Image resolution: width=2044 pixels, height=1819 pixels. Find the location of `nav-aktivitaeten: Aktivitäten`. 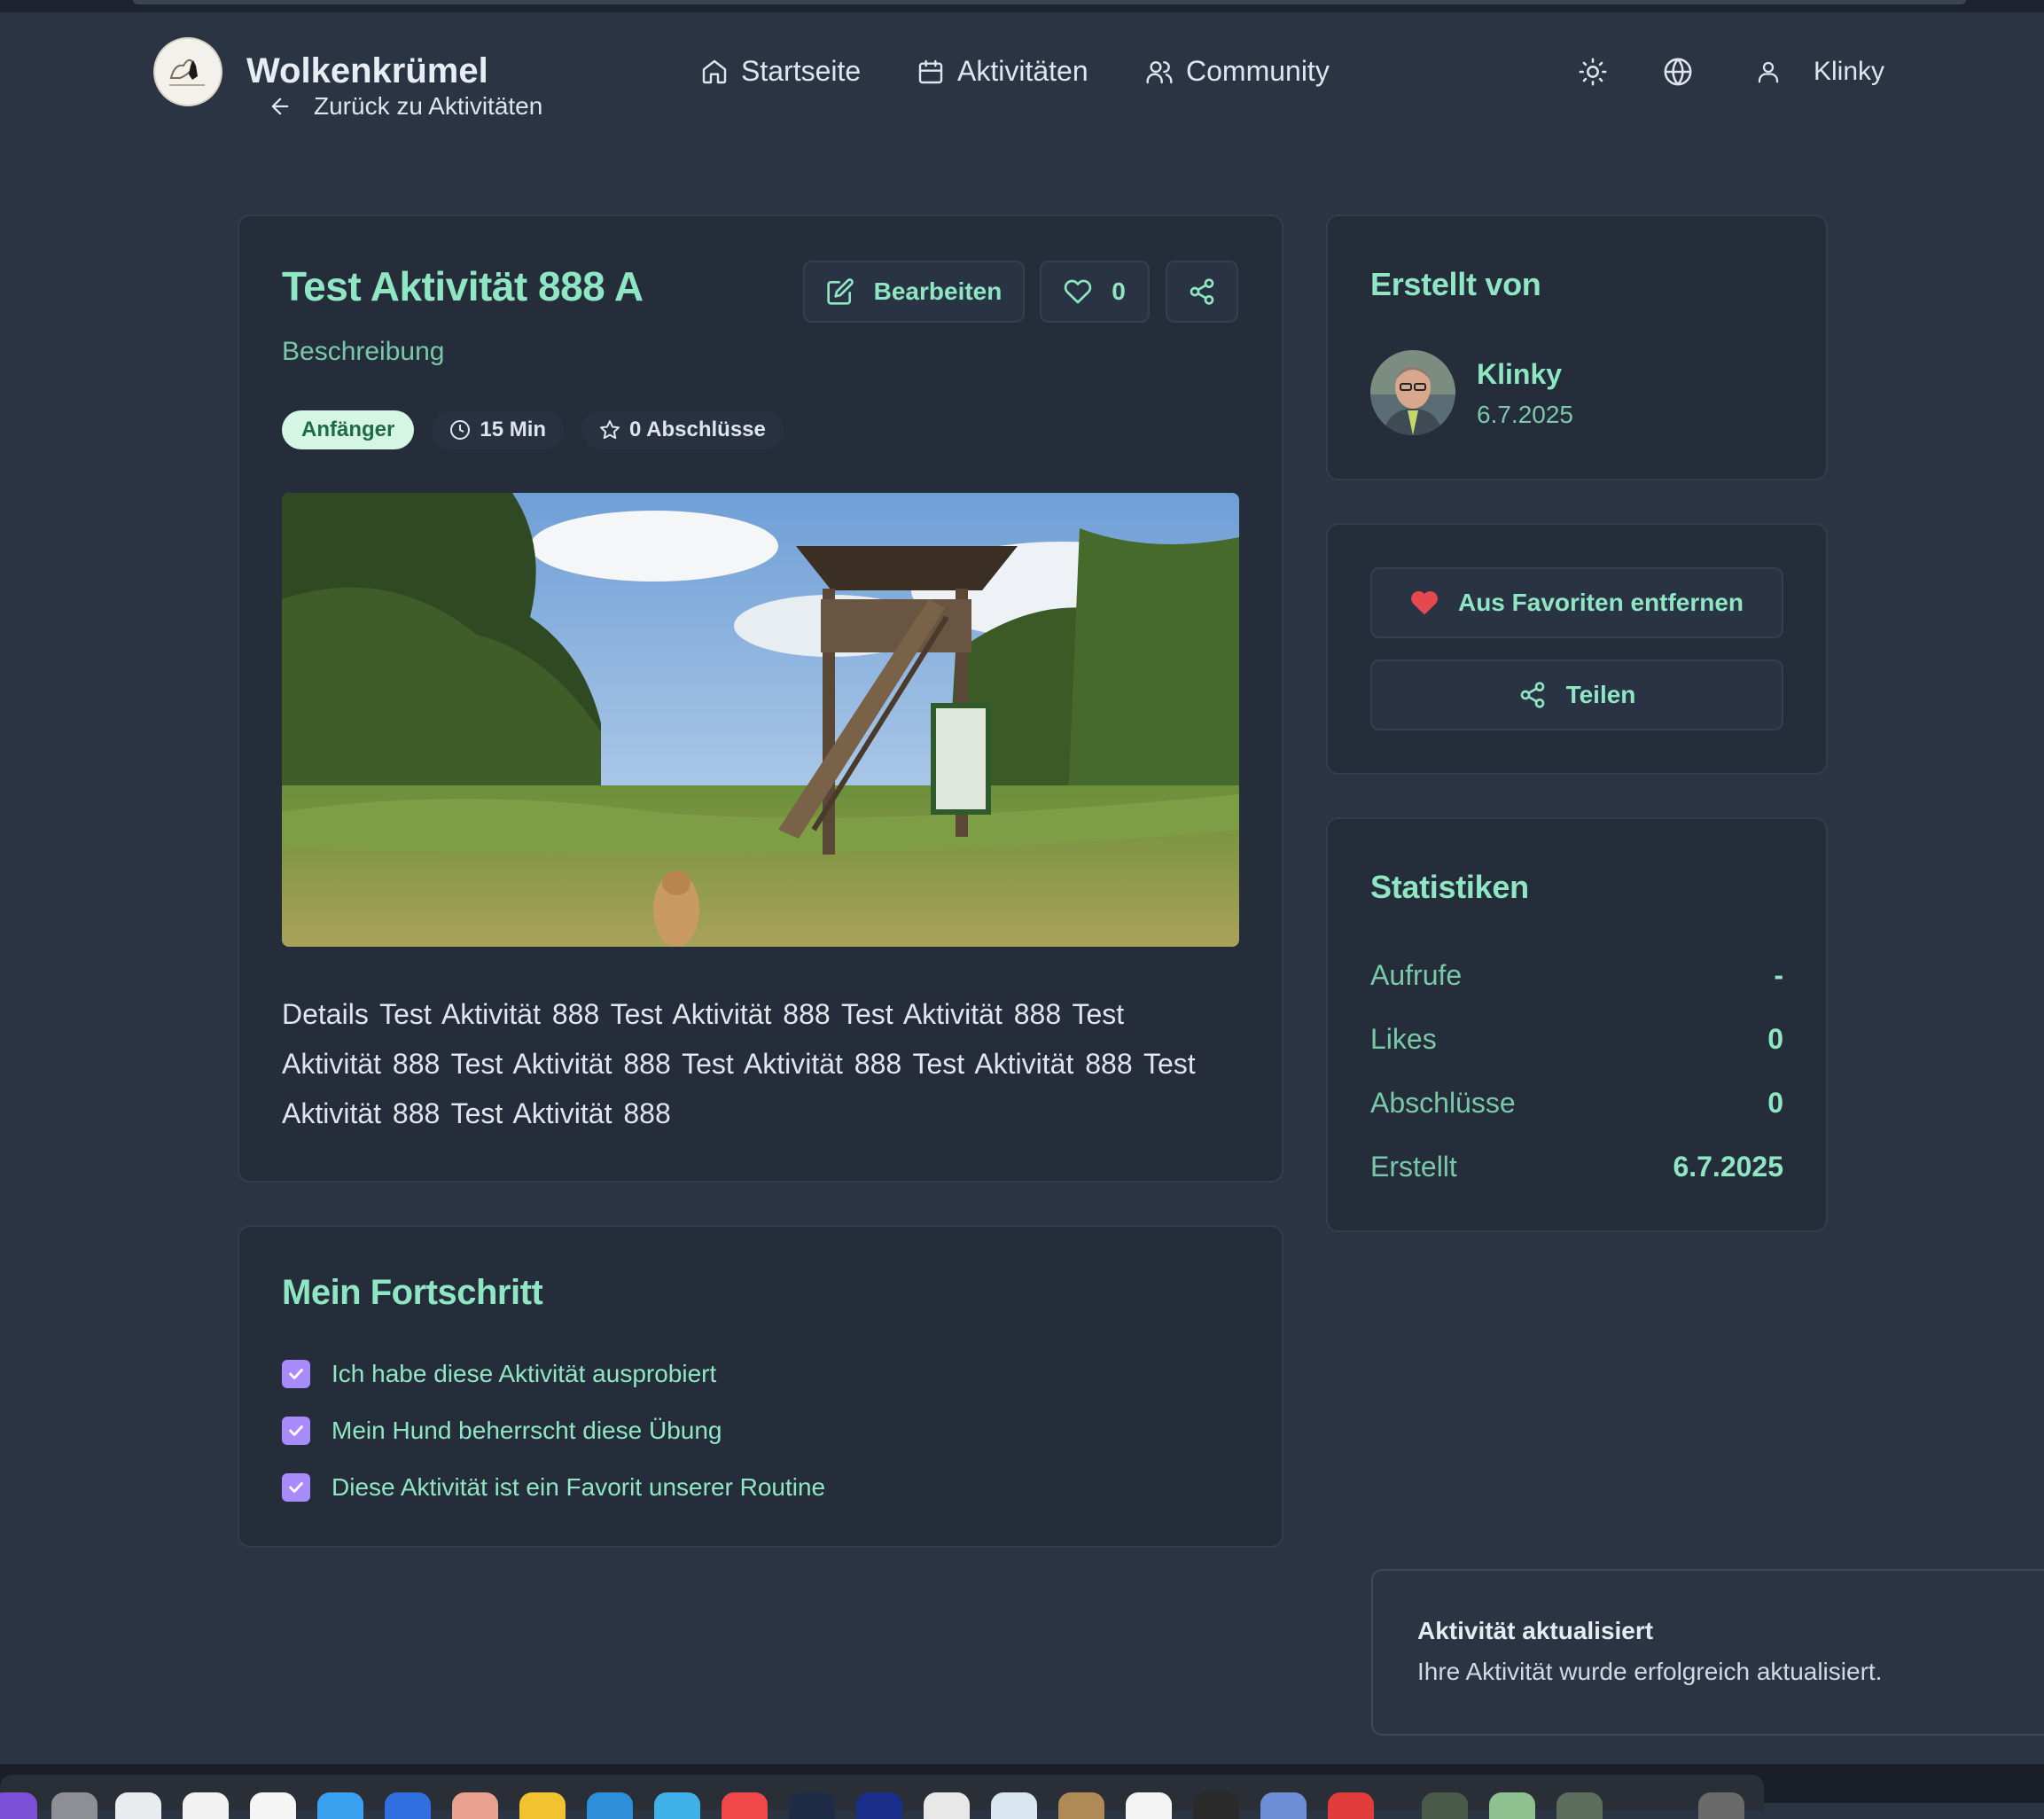

nav-aktivitaeten: Aktivitäten is located at coordinates (1002, 71).